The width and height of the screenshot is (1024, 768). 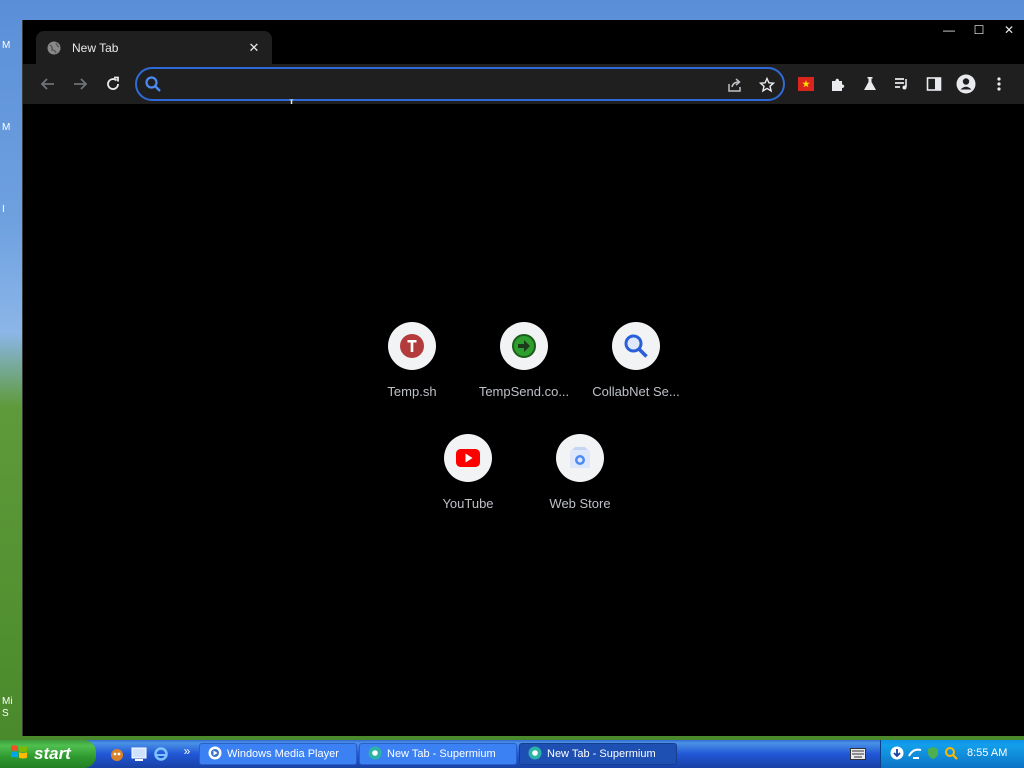 I want to click on start-label: start, so click(x=52, y=753).